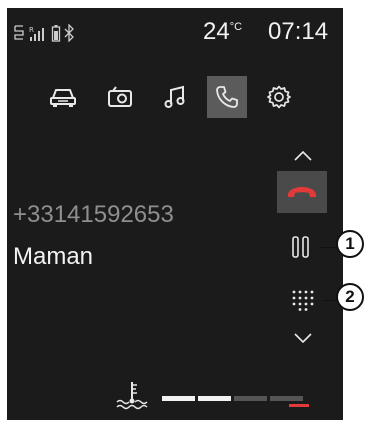 Image resolution: width=372 pixels, height=423 pixels. I want to click on nav-item-phone, so click(227, 97).